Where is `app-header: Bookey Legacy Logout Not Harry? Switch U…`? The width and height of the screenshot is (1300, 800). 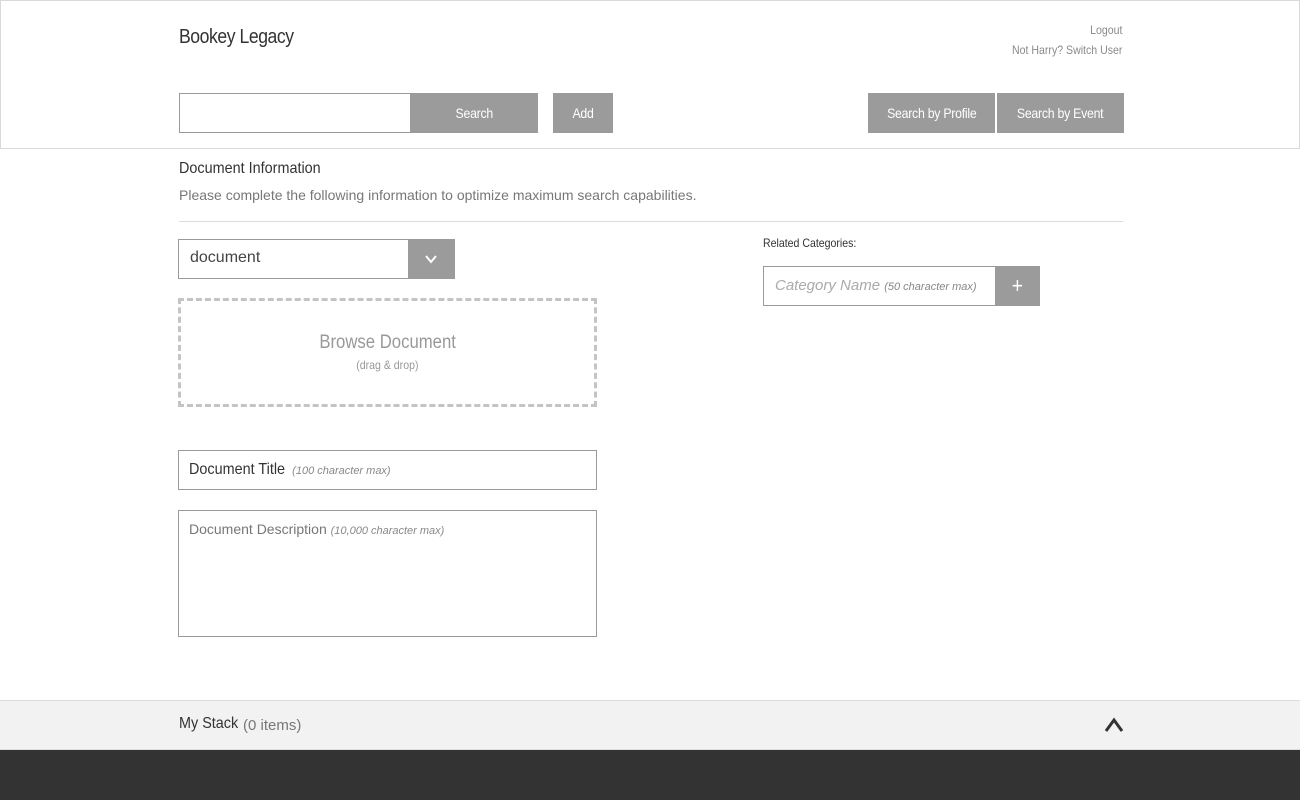 app-header: Bookey Legacy Logout Not Harry? Switch U… is located at coordinates (650, 40).